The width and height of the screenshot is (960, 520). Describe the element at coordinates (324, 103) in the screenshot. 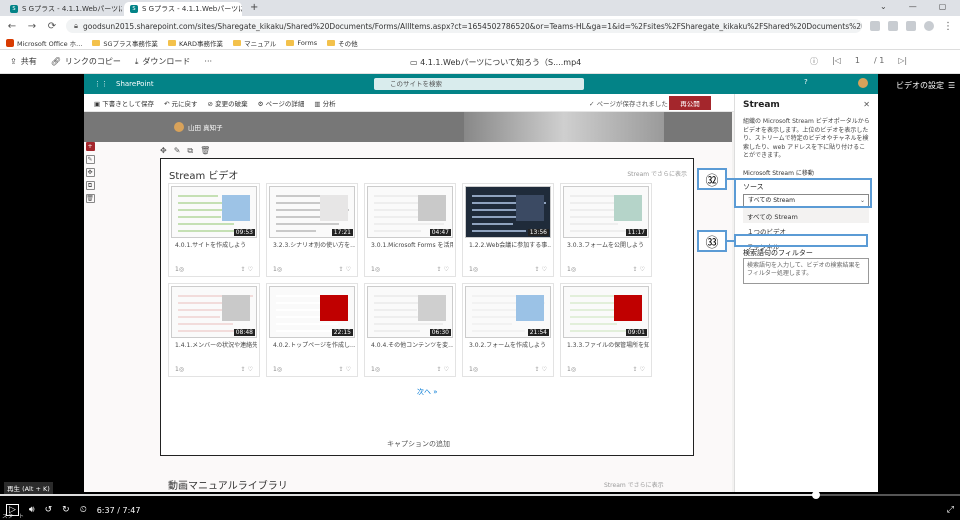

I see `analytics-button: ▥ 分析` at that location.